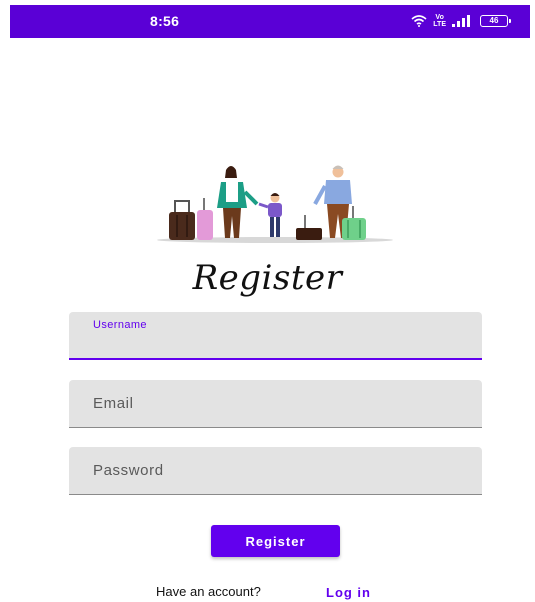 Image resolution: width=535 pixels, height=602 pixels. What do you see at coordinates (267, 593) in the screenshot?
I see `login-prompt: Have an account? Log in` at bounding box center [267, 593].